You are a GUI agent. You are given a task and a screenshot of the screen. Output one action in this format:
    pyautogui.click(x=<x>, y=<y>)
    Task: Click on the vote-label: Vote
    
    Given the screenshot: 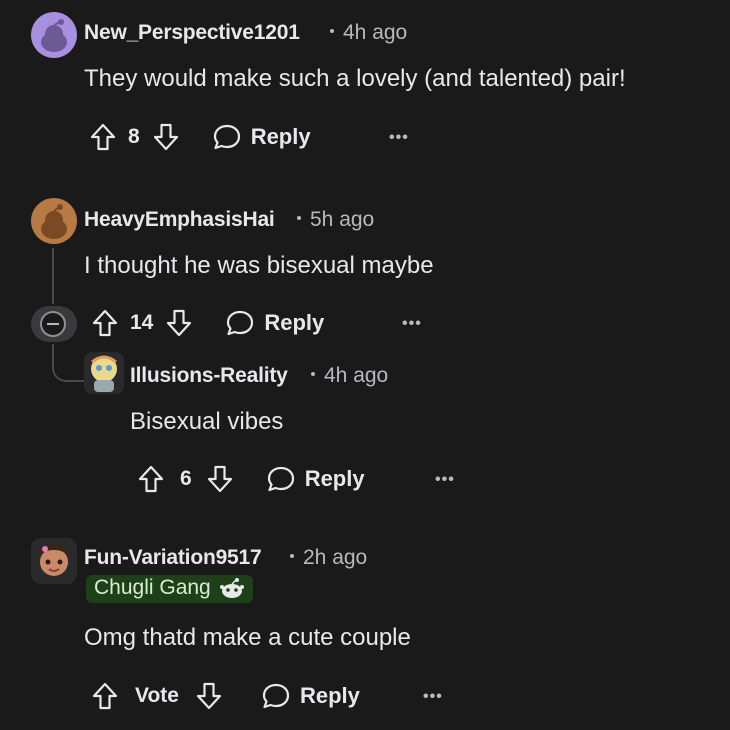 What is the action you would take?
    pyautogui.click(x=157, y=695)
    